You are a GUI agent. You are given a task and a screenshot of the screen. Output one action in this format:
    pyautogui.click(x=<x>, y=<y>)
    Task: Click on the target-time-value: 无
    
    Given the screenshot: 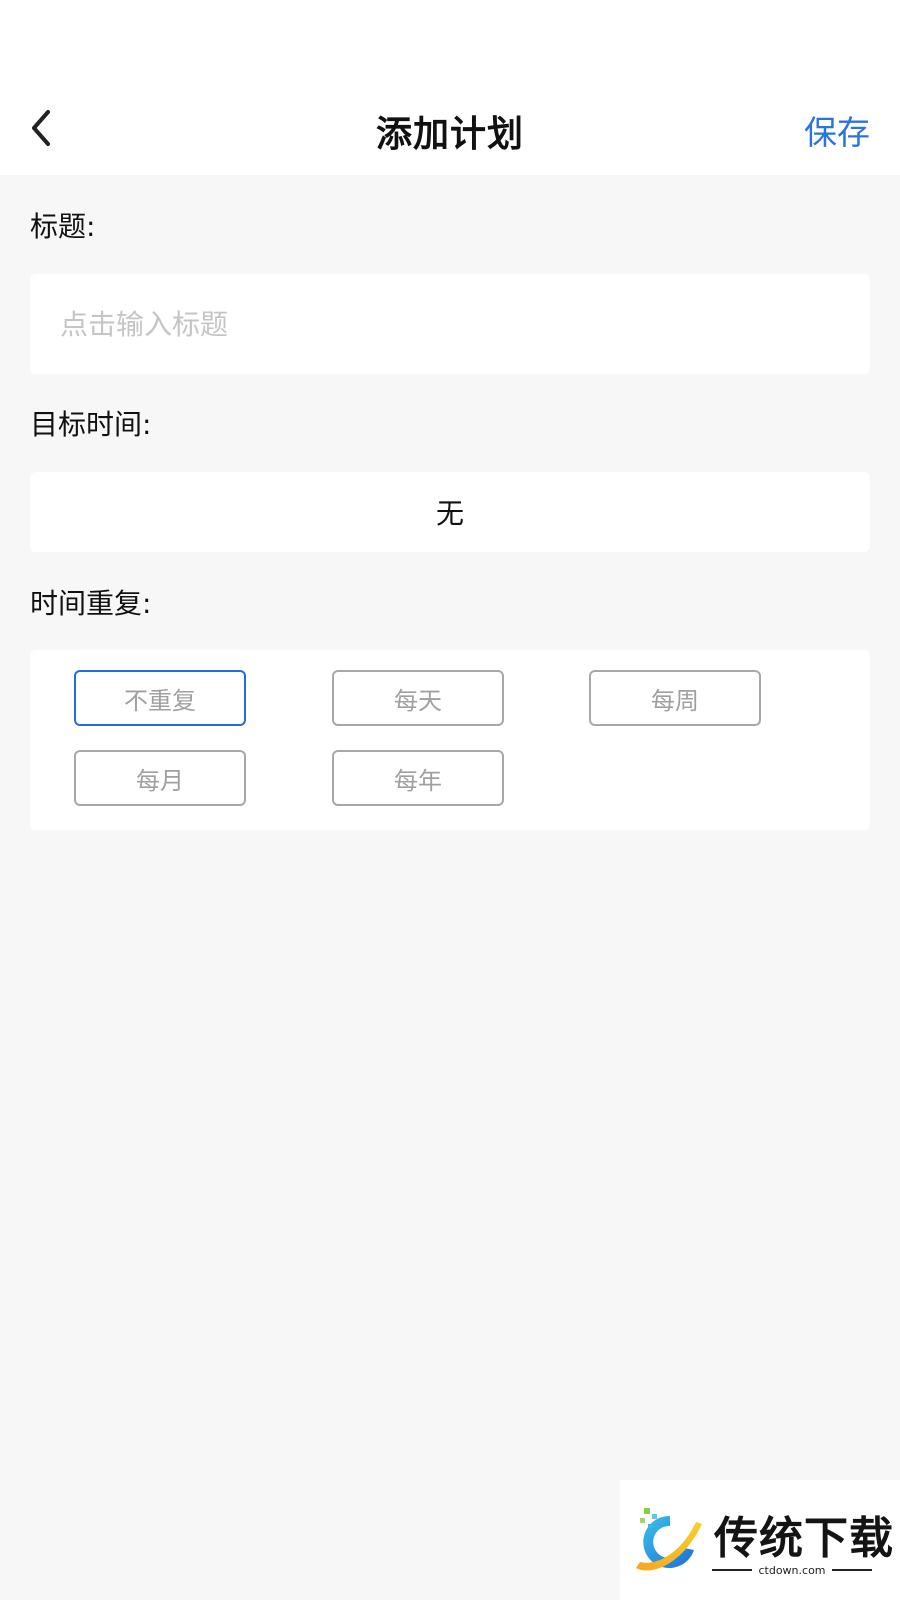 What is the action you would take?
    pyautogui.click(x=449, y=513)
    